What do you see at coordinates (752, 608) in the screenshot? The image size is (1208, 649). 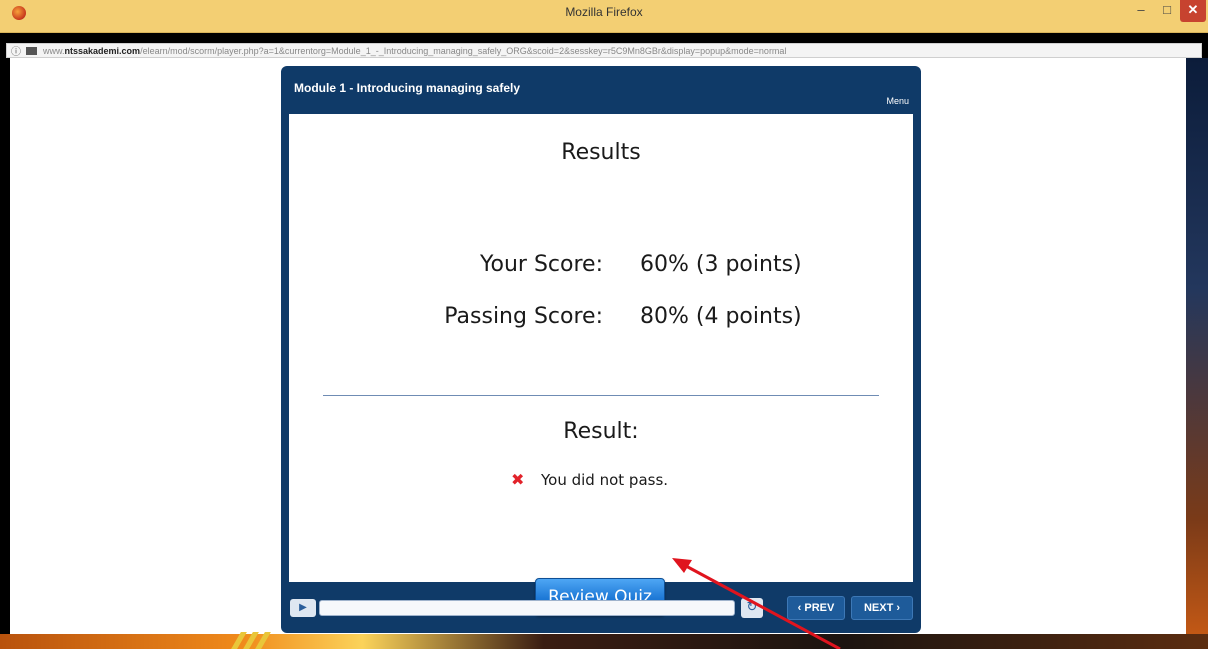 I see `replay-icon: ↻` at bounding box center [752, 608].